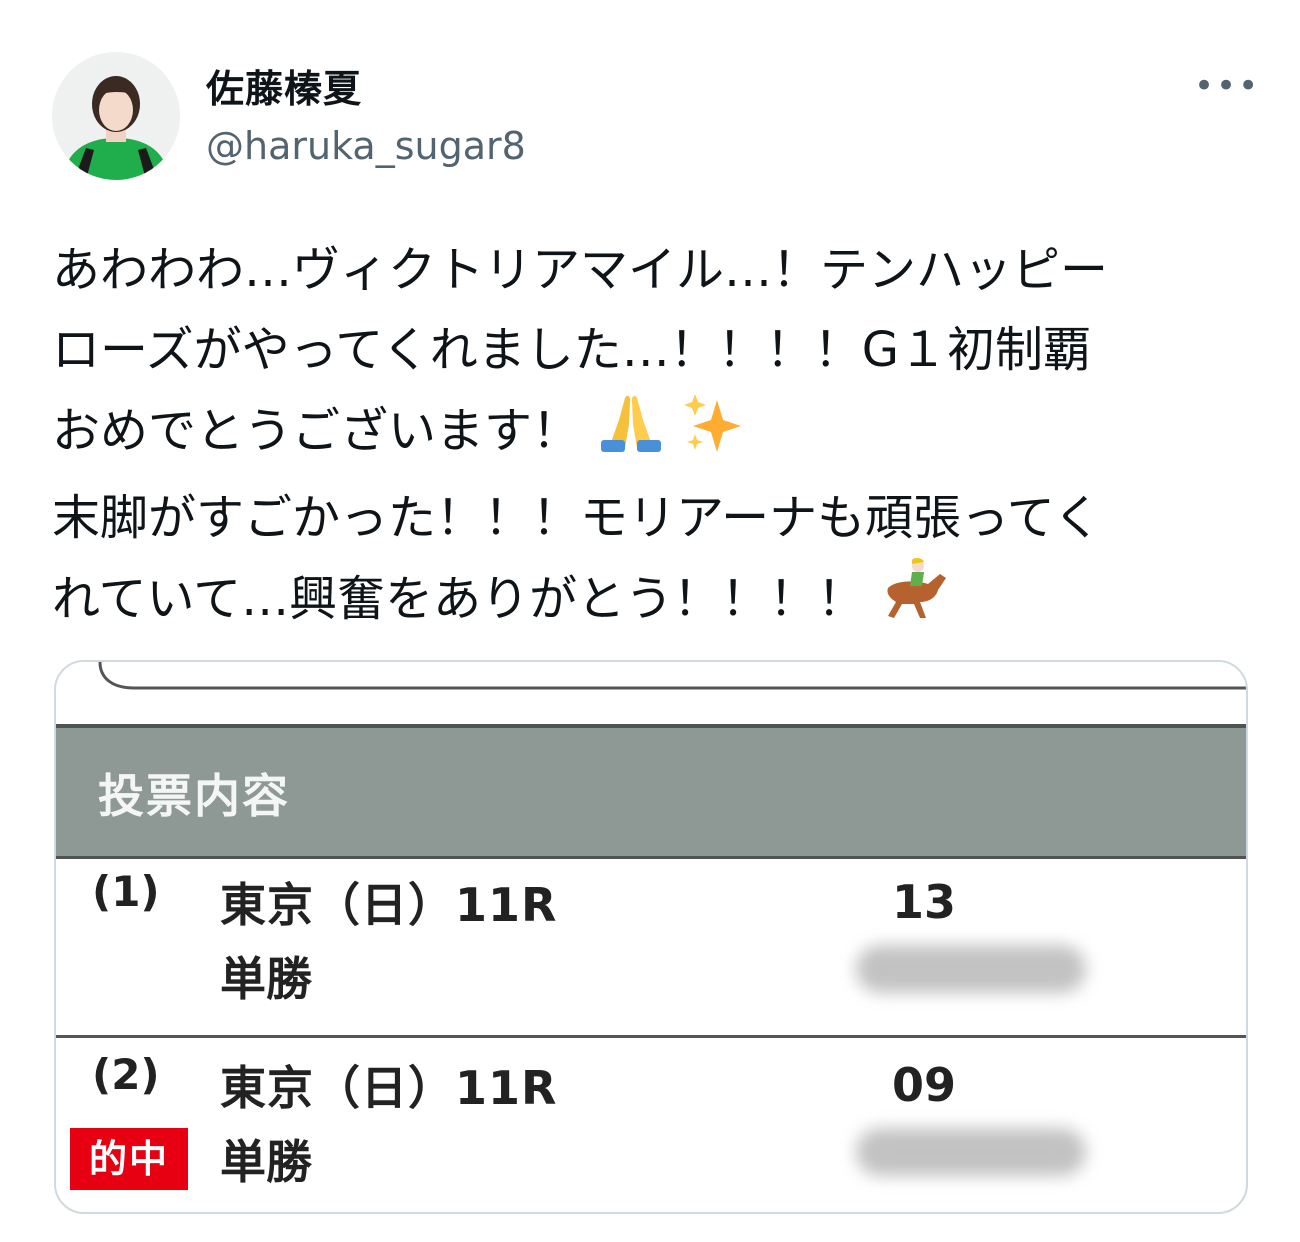 The image size is (1300, 1242). I want to click on row-number: (1), so click(126, 891).